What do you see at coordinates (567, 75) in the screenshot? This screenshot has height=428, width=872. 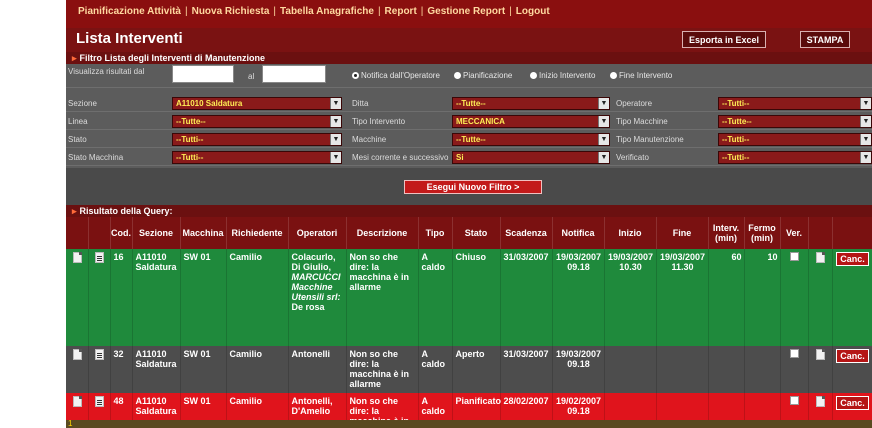 I see `radio-inizio-label: Inizio Intervento` at bounding box center [567, 75].